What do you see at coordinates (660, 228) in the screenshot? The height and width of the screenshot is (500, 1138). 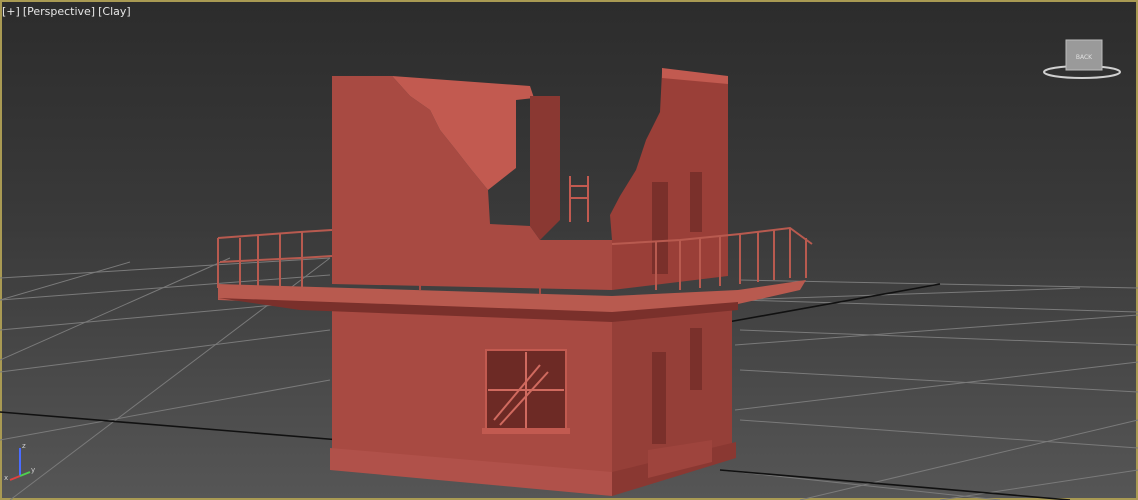 I see `upper-door` at bounding box center [660, 228].